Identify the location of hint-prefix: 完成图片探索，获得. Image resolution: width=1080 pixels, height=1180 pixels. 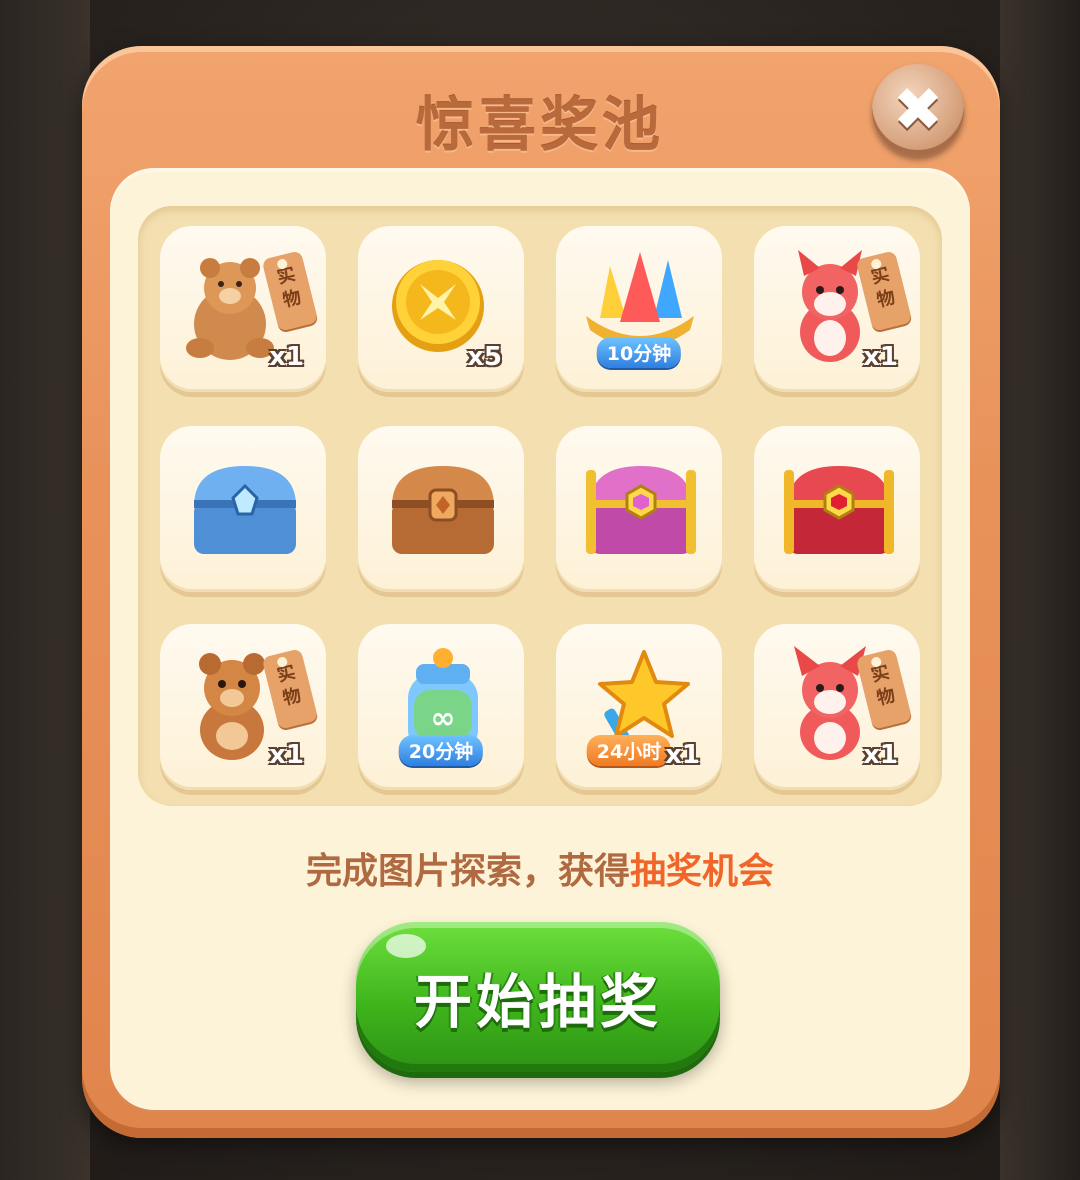
(467, 871).